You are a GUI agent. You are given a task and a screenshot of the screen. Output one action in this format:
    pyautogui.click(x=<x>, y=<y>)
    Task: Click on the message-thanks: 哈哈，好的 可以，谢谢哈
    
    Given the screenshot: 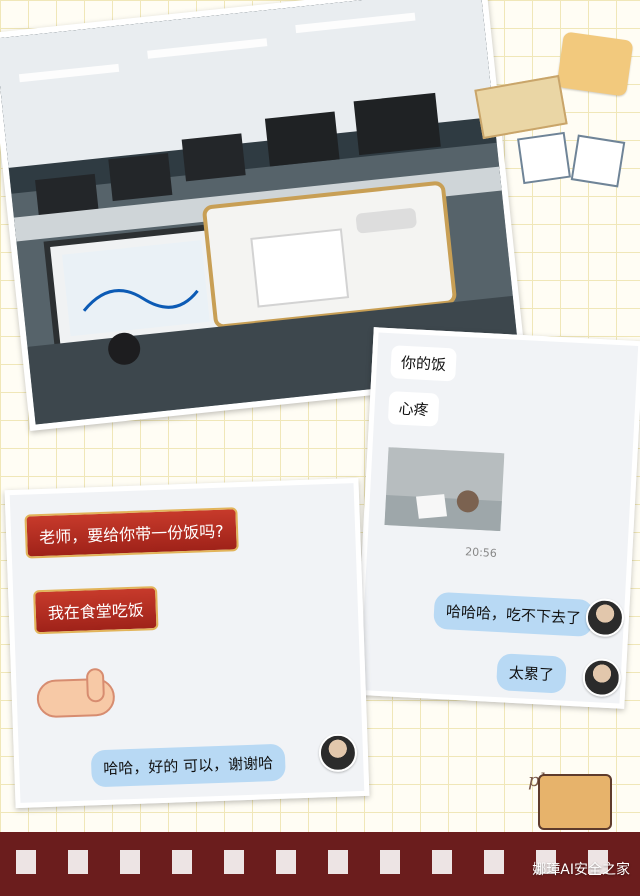 What is the action you would take?
    pyautogui.click(x=188, y=765)
    